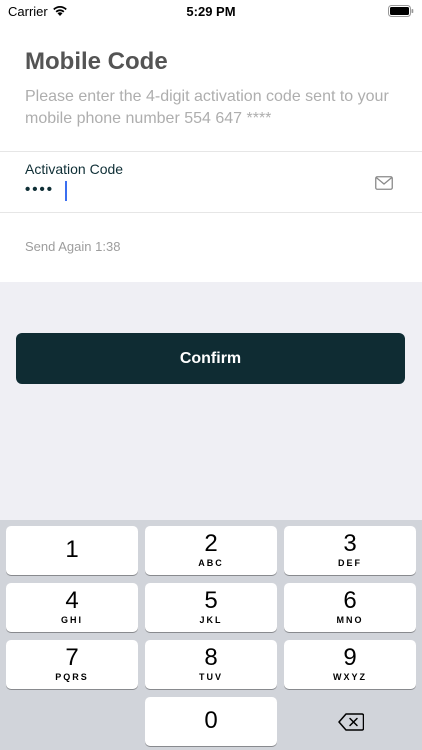  I want to click on confirm-button: Confirm, so click(210, 358).